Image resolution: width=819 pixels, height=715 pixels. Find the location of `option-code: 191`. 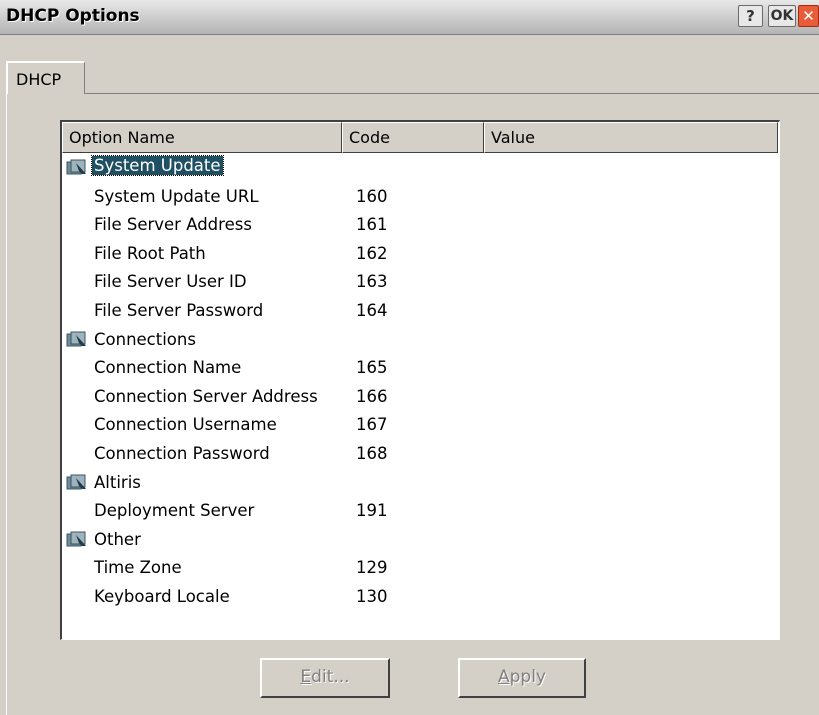

option-code: 191 is located at coordinates (372, 511).